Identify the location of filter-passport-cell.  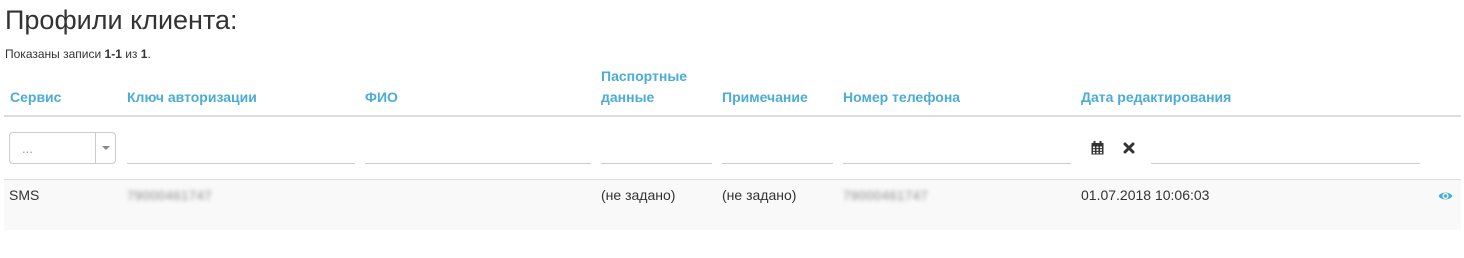
(656, 147).